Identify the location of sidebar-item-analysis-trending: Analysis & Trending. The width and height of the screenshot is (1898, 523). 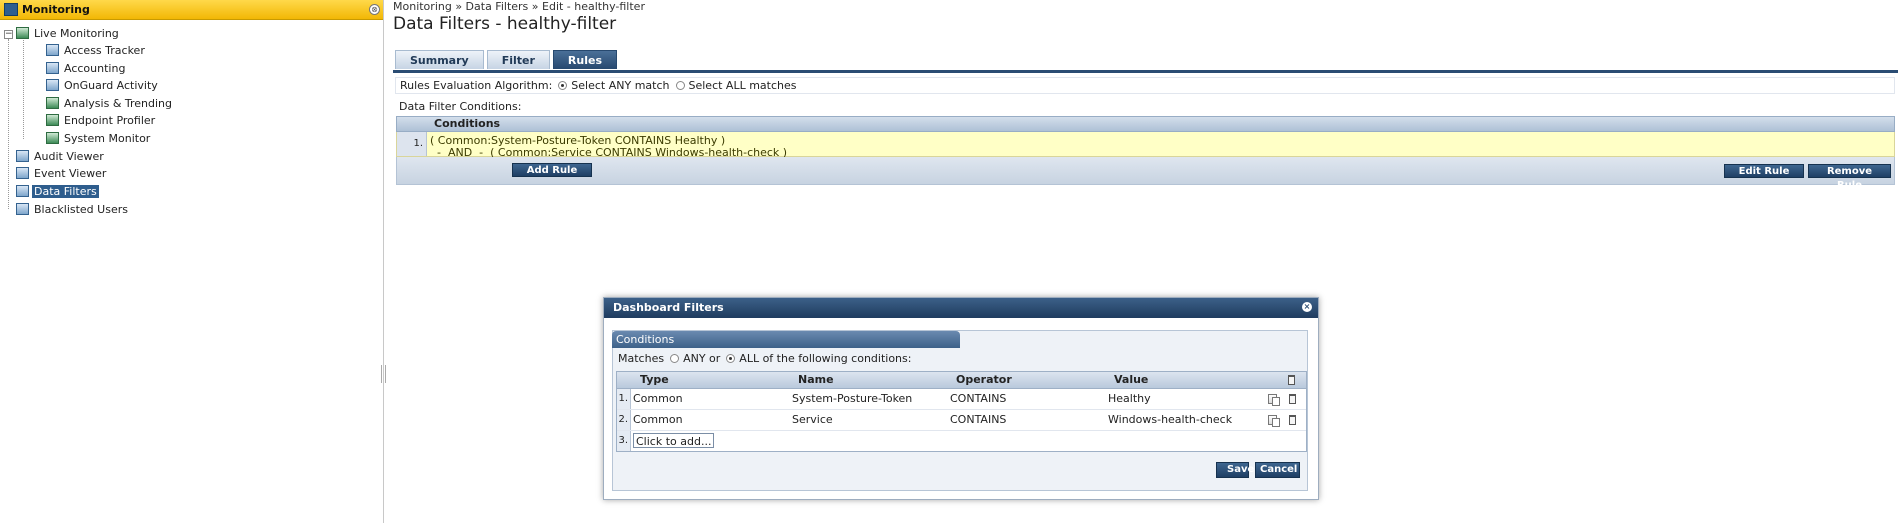
(110, 103).